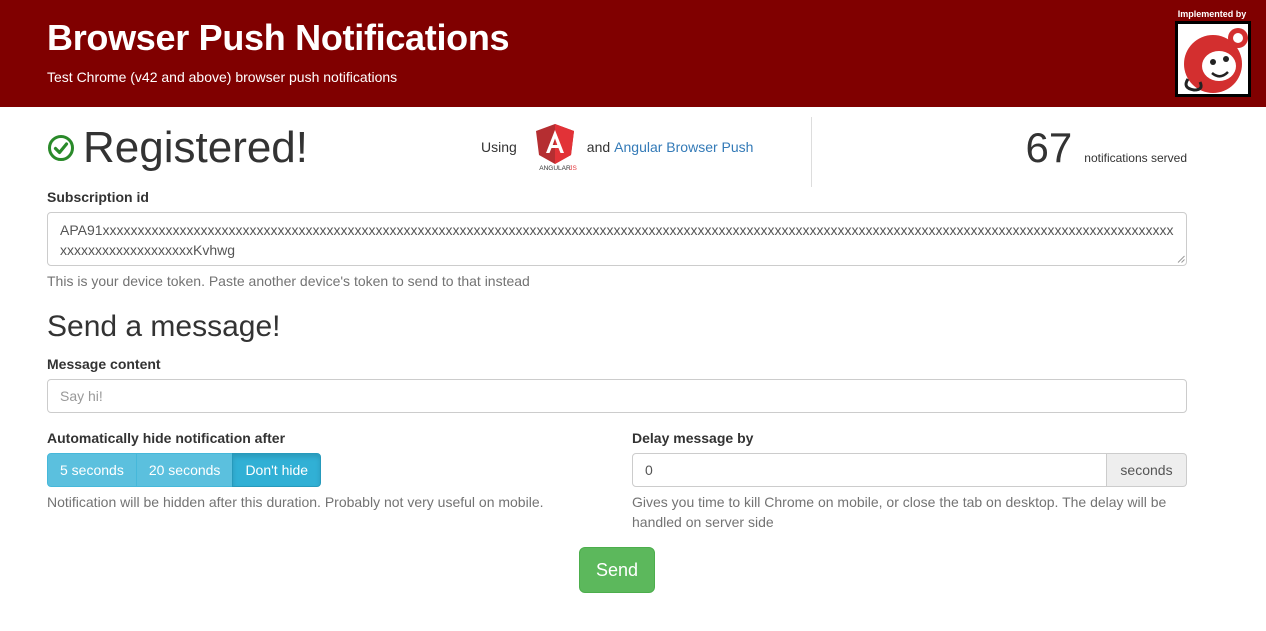 The width and height of the screenshot is (1266, 631). I want to click on hide-5-seconds-button: 5 seconds, so click(92, 470).